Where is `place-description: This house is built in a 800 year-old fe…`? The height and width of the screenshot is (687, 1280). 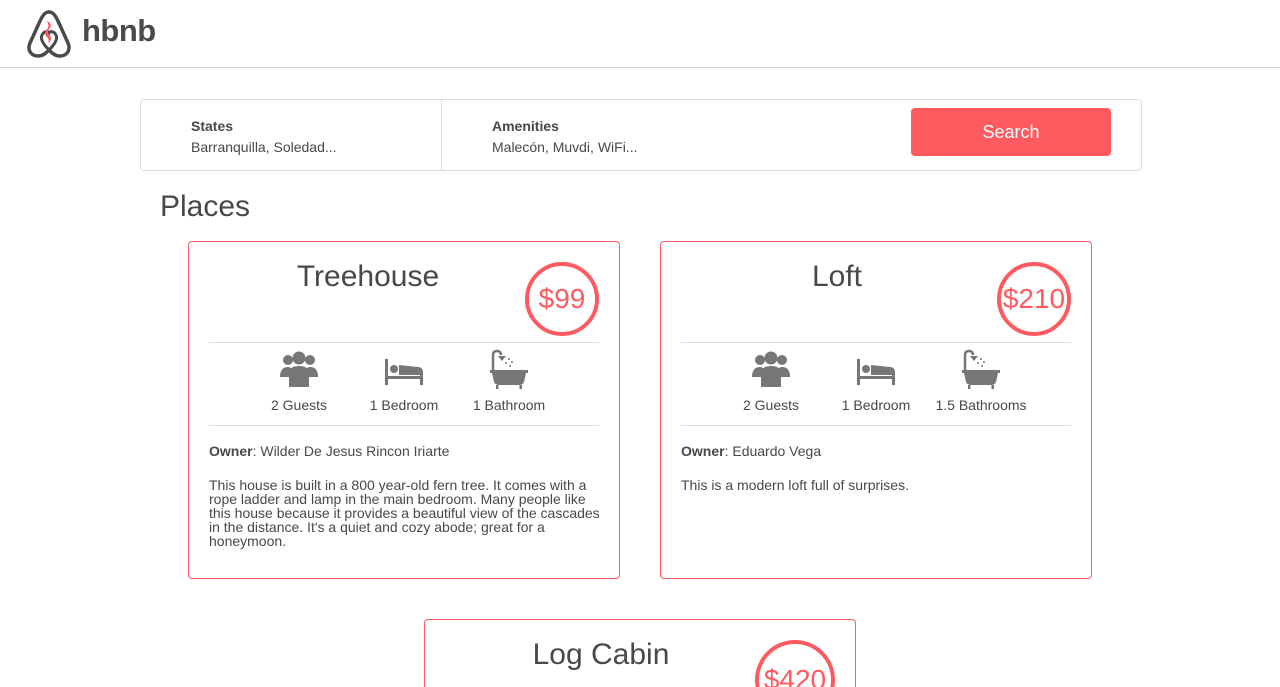
place-description: This house is built in a 800 year-old fe… is located at coordinates (404, 513).